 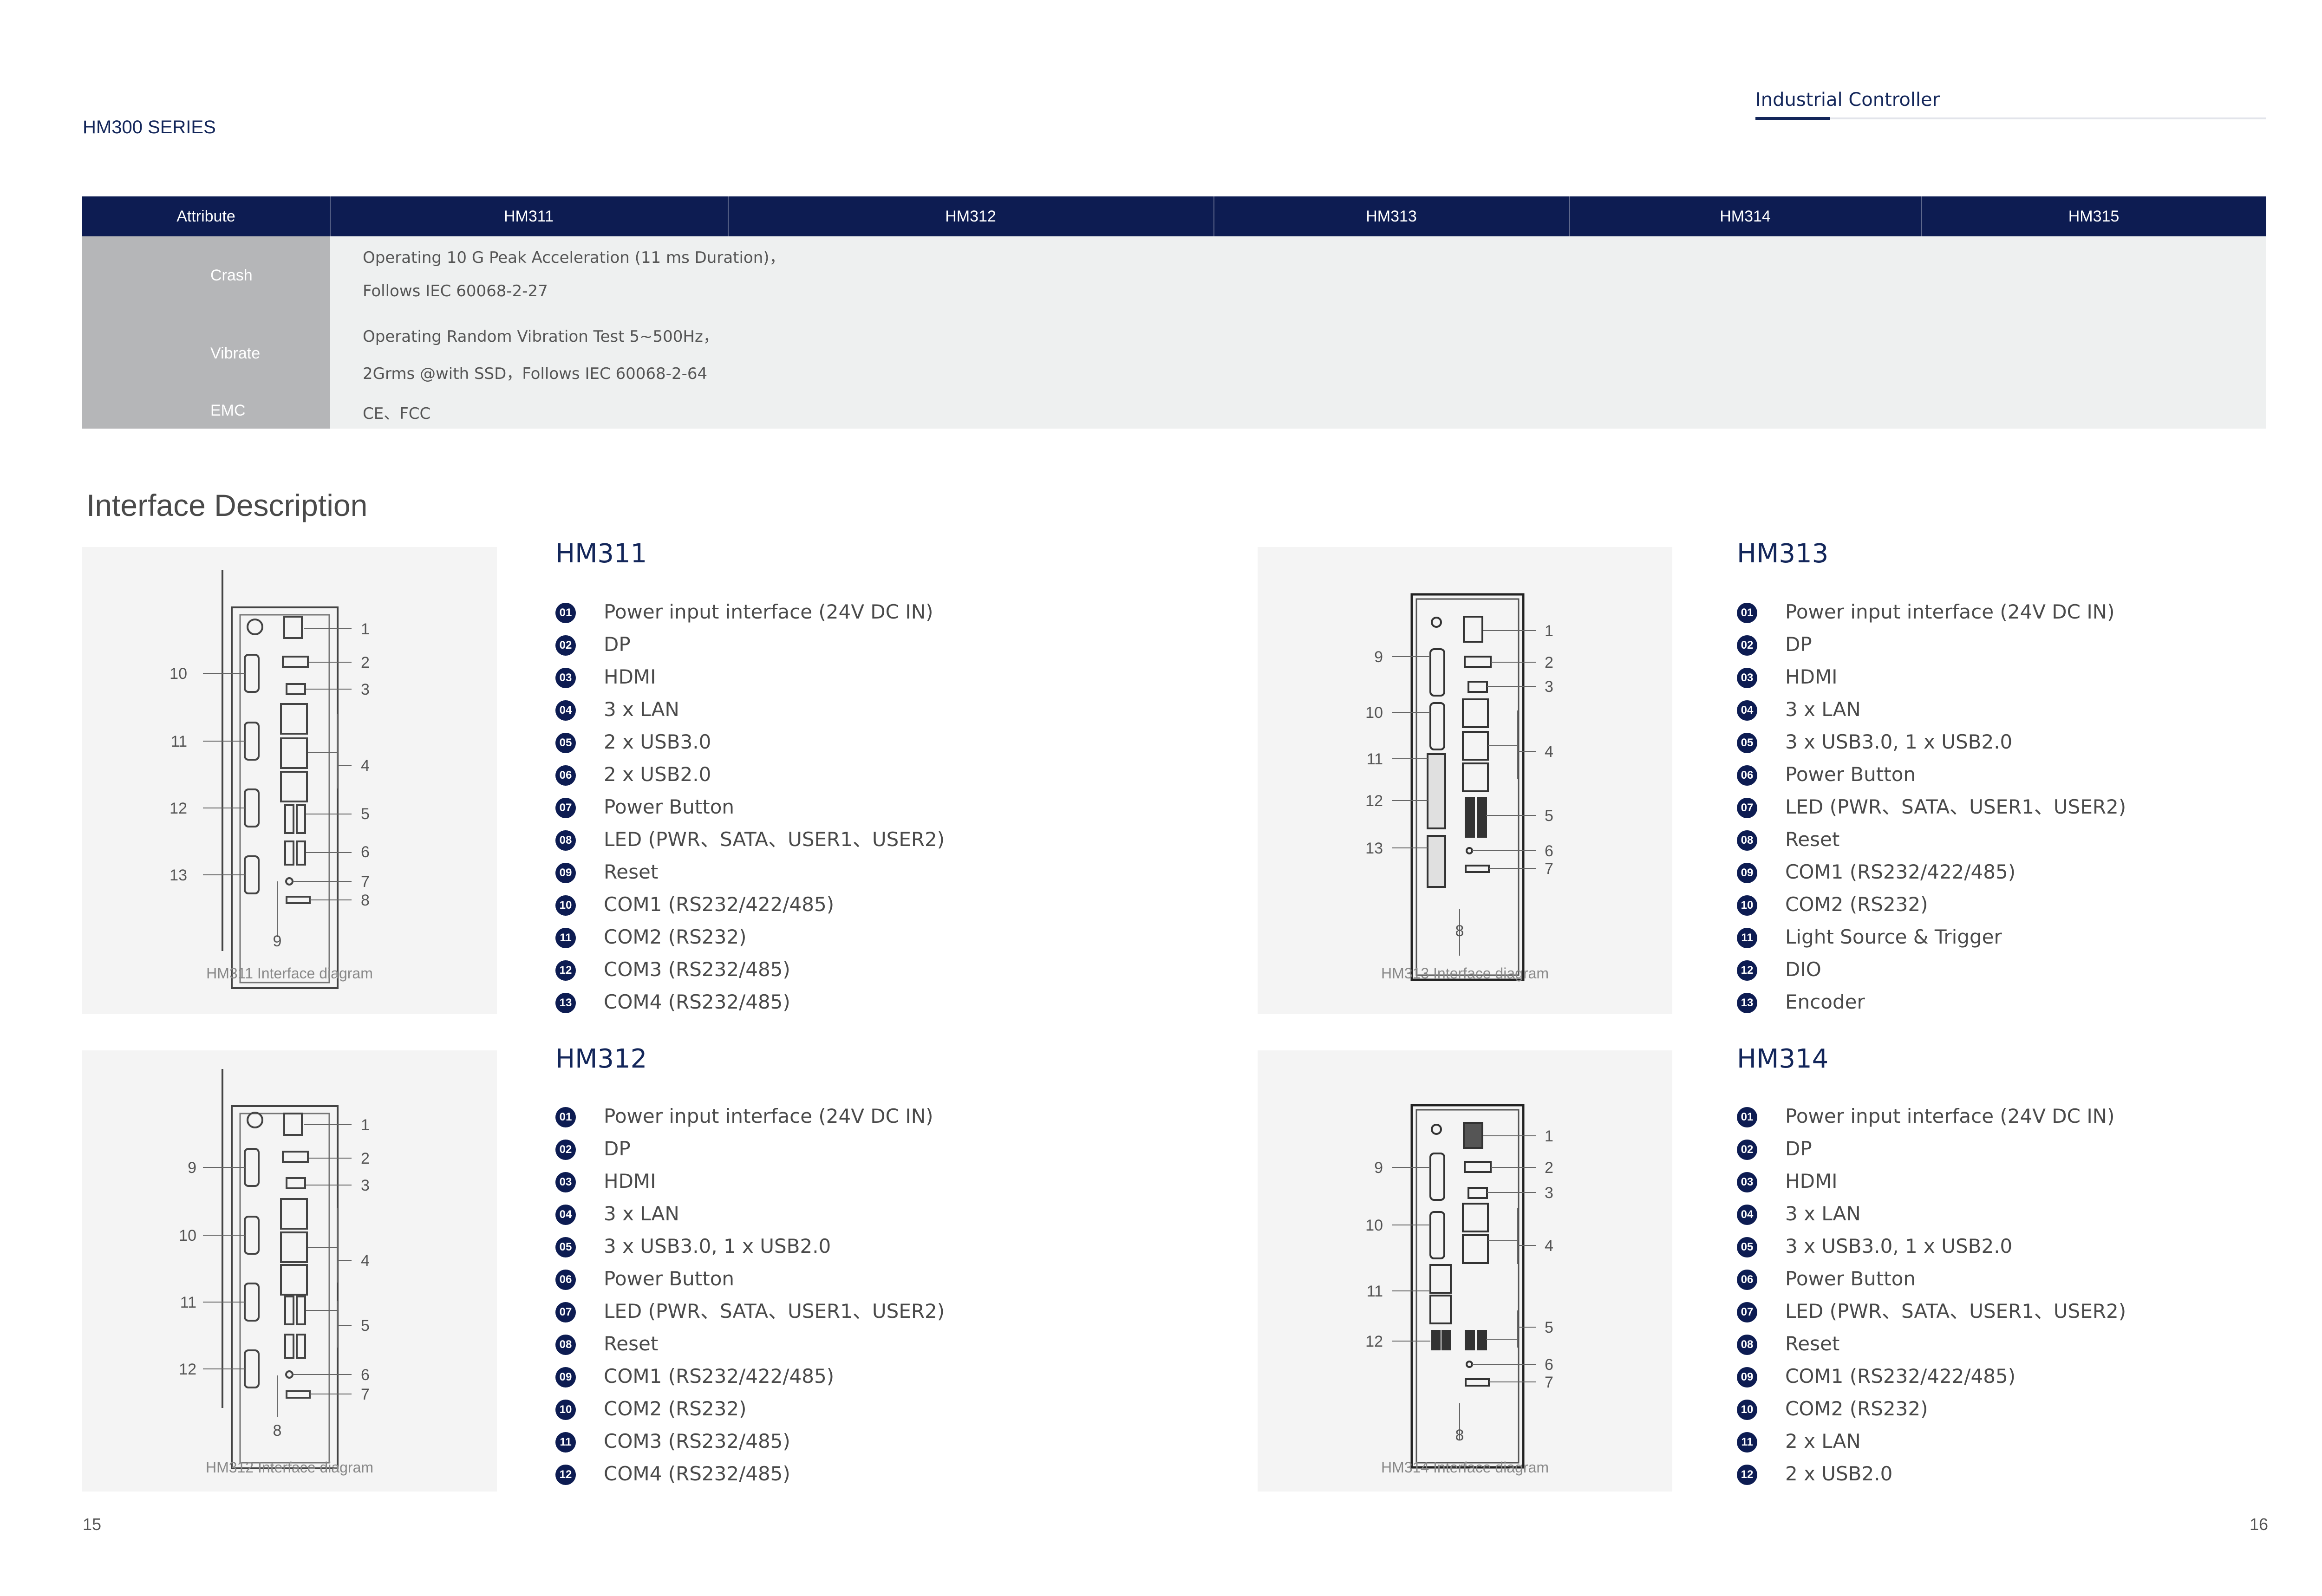 I want to click on series-title: HM300 SERIES, so click(x=149, y=127).